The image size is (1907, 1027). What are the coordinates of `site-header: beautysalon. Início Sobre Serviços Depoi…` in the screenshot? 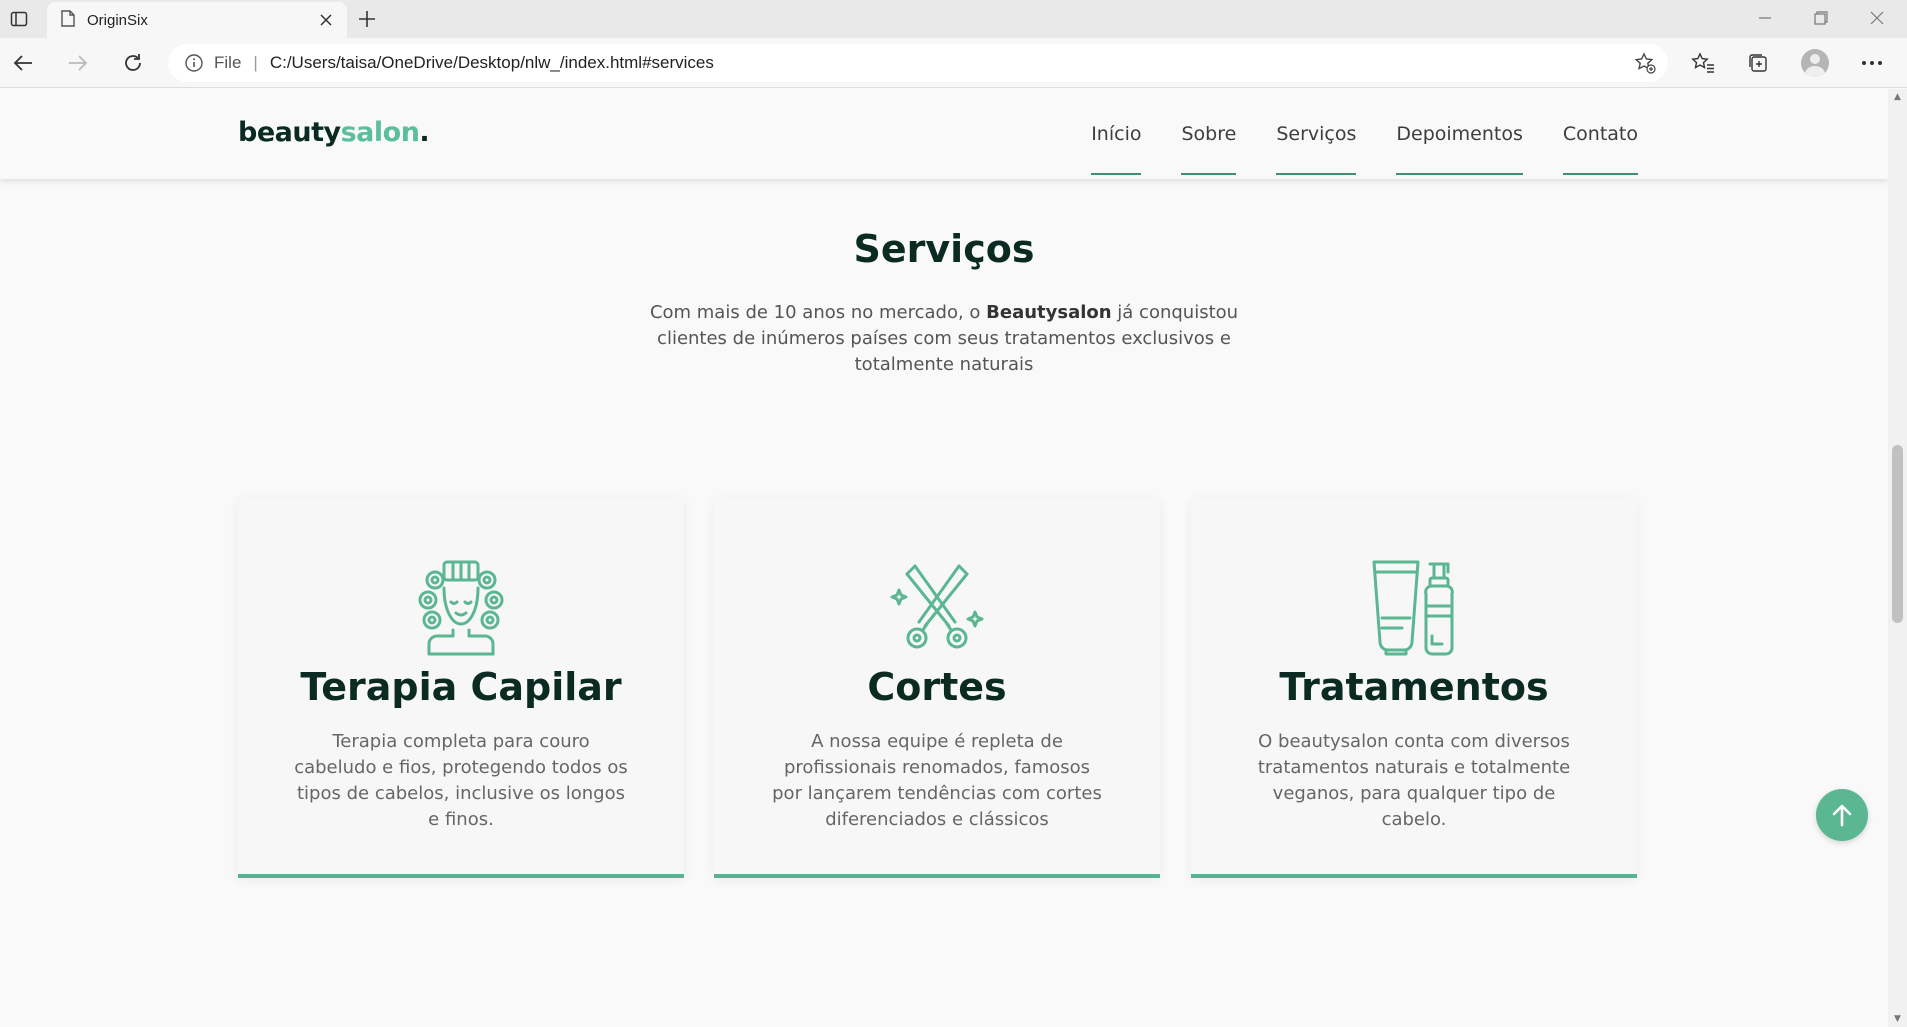 It's located at (944, 134).